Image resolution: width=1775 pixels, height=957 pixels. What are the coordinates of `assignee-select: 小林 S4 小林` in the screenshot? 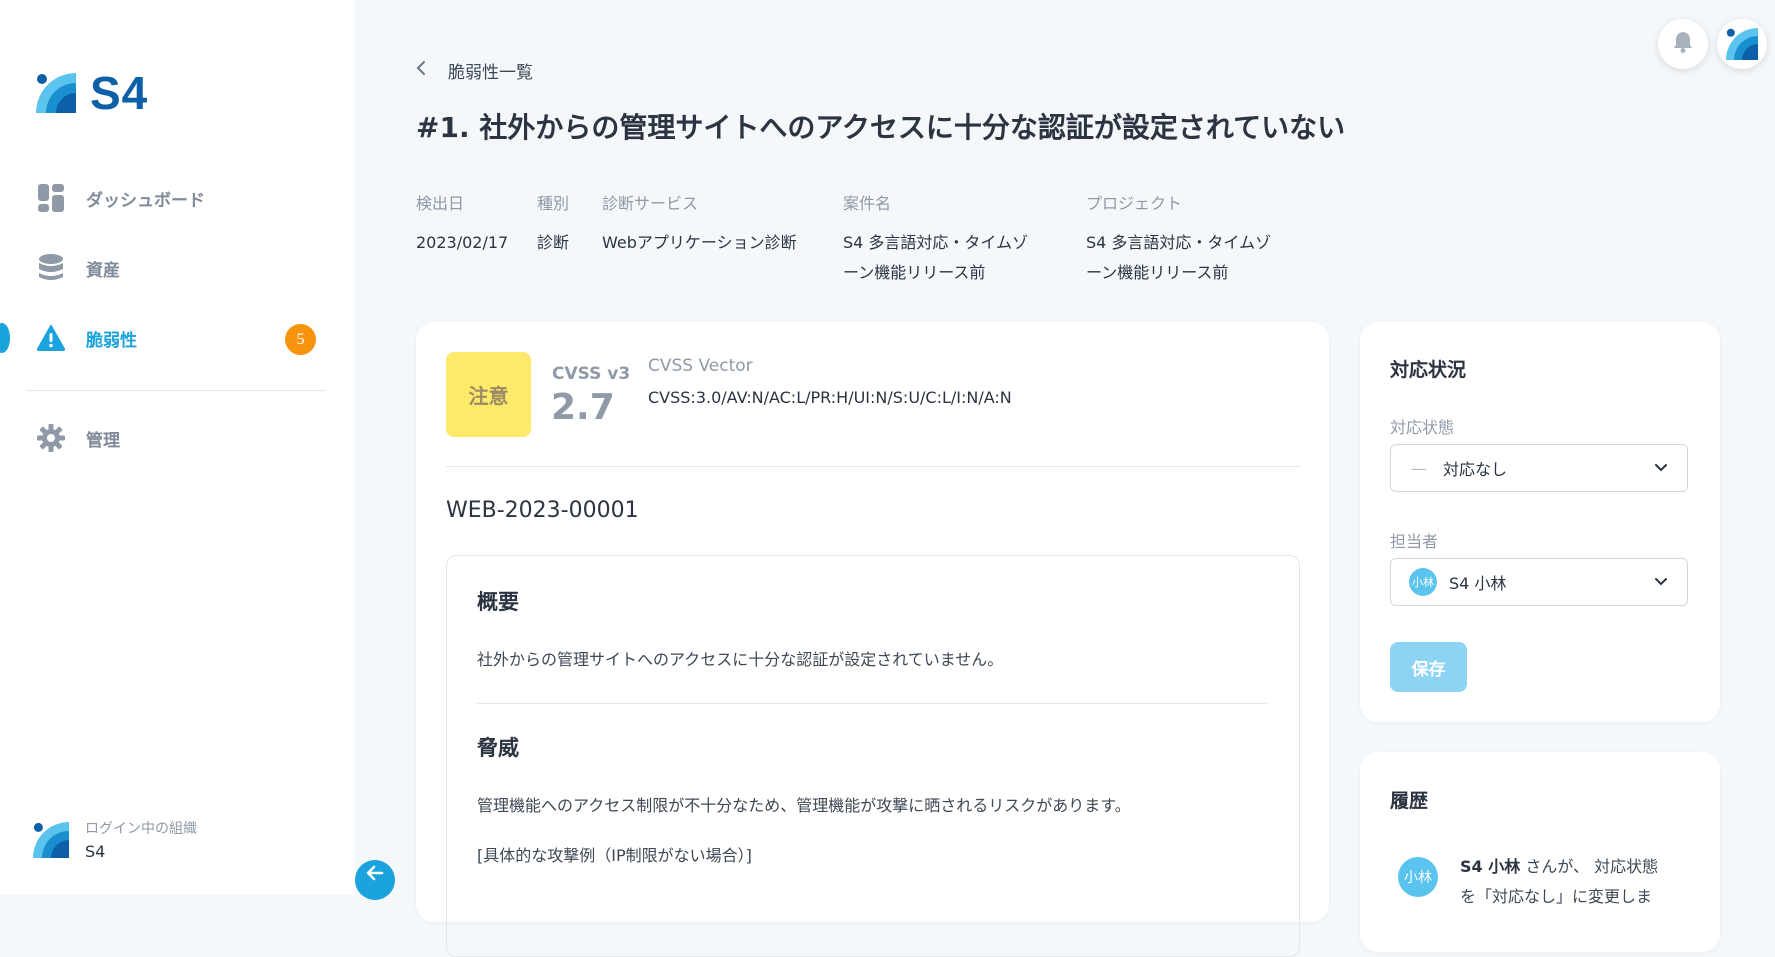 It's located at (1539, 582).